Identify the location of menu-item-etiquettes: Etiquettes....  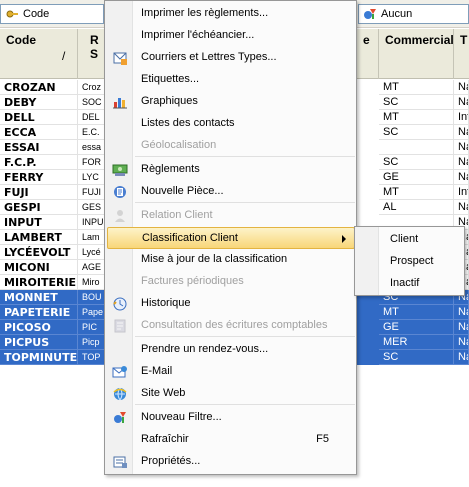
(231, 80).